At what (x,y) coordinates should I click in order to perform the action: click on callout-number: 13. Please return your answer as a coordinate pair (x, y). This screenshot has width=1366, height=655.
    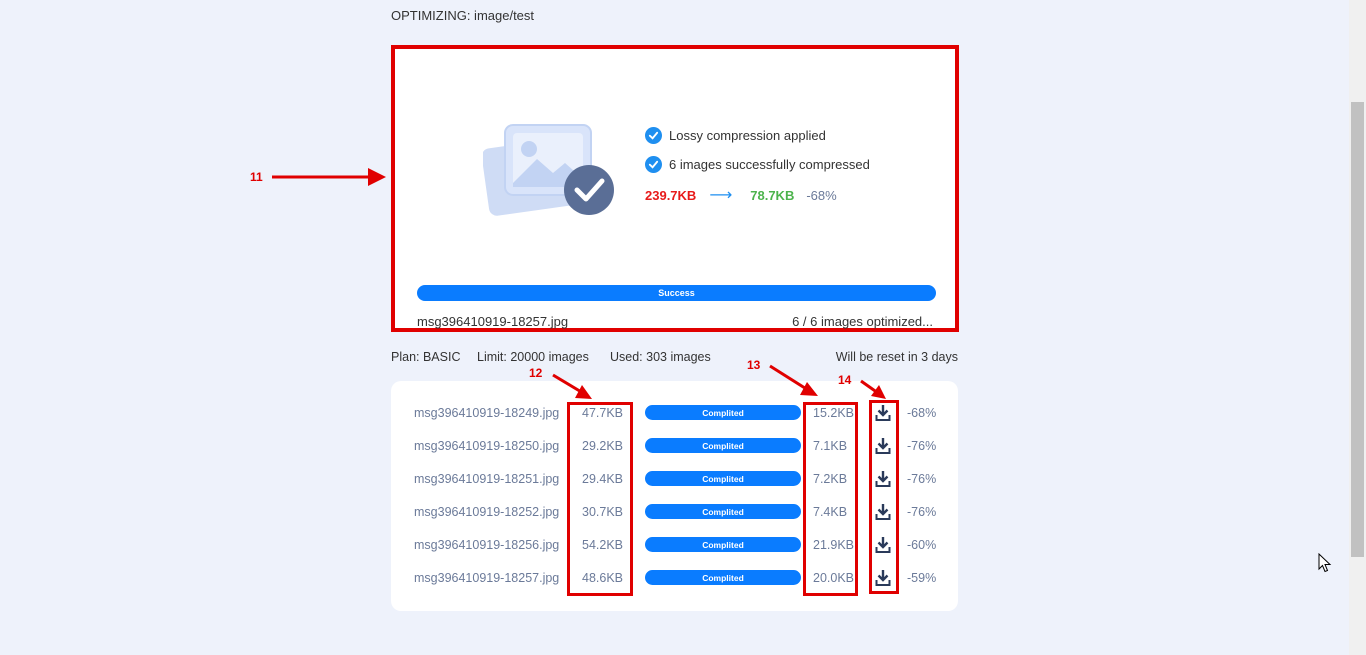
    Looking at the image, I should click on (754, 365).